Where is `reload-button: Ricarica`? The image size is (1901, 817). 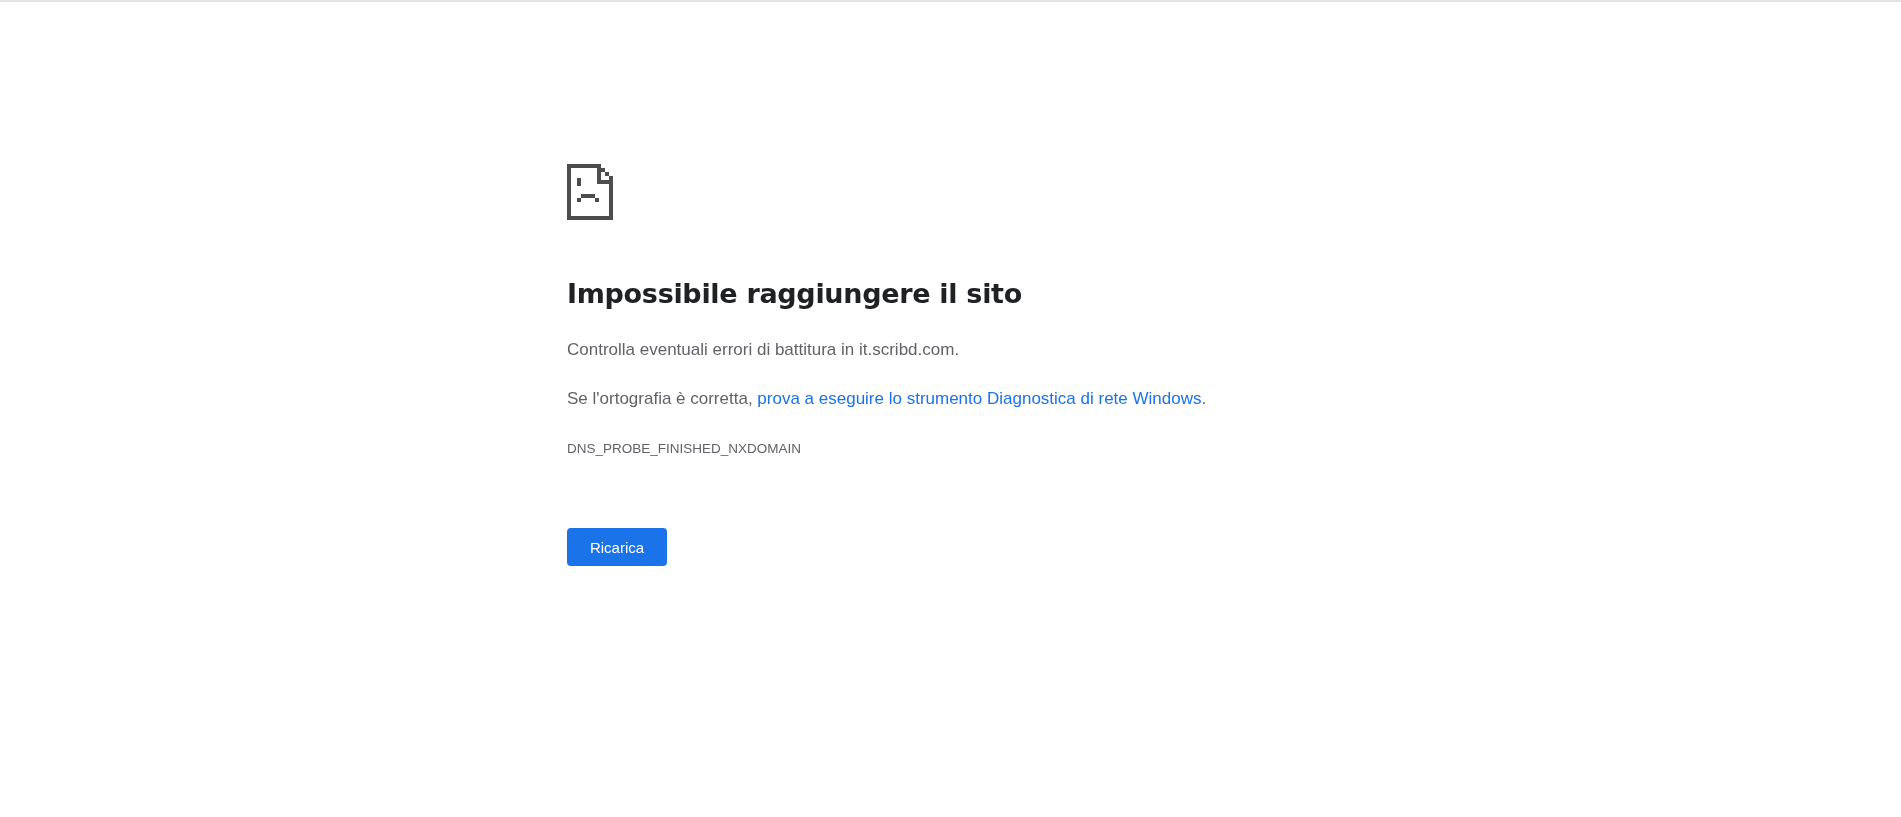
reload-button: Ricarica is located at coordinates (617, 547).